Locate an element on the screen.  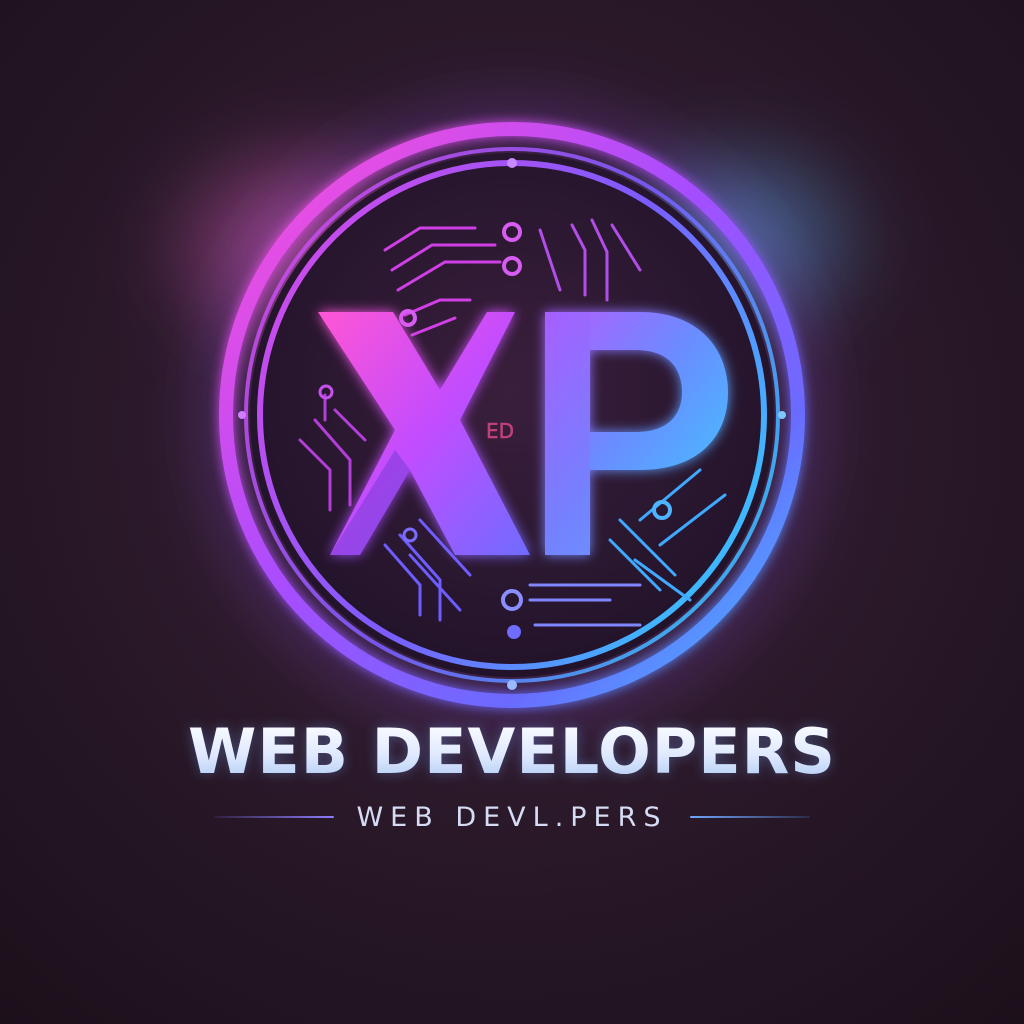
ring-dot-top is located at coordinates (512, 163).